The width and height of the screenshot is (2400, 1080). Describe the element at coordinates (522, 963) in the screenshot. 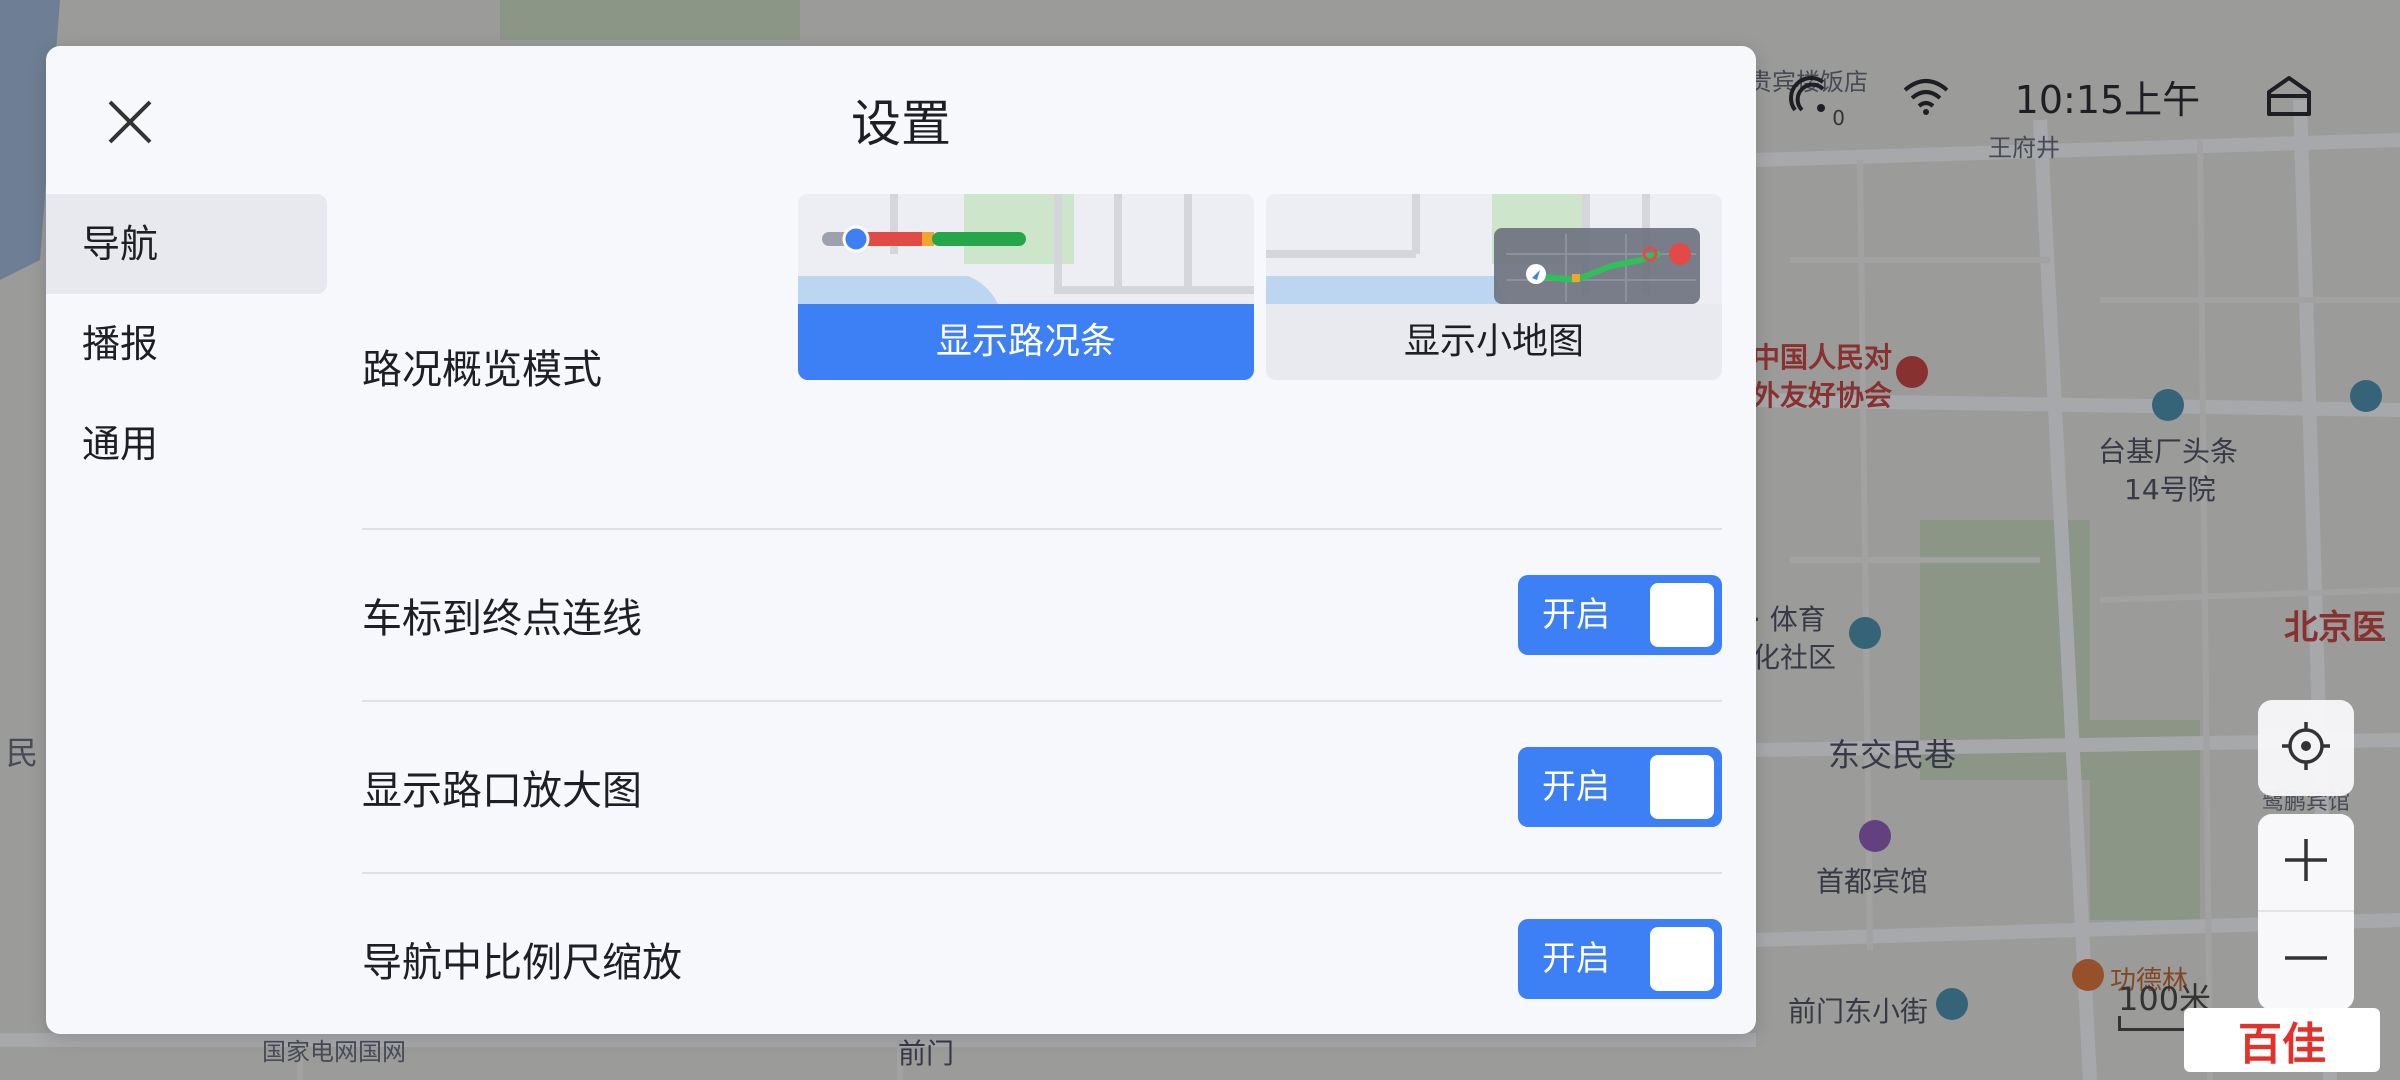

I see `row-label: 导航中比例尺缩放` at that location.